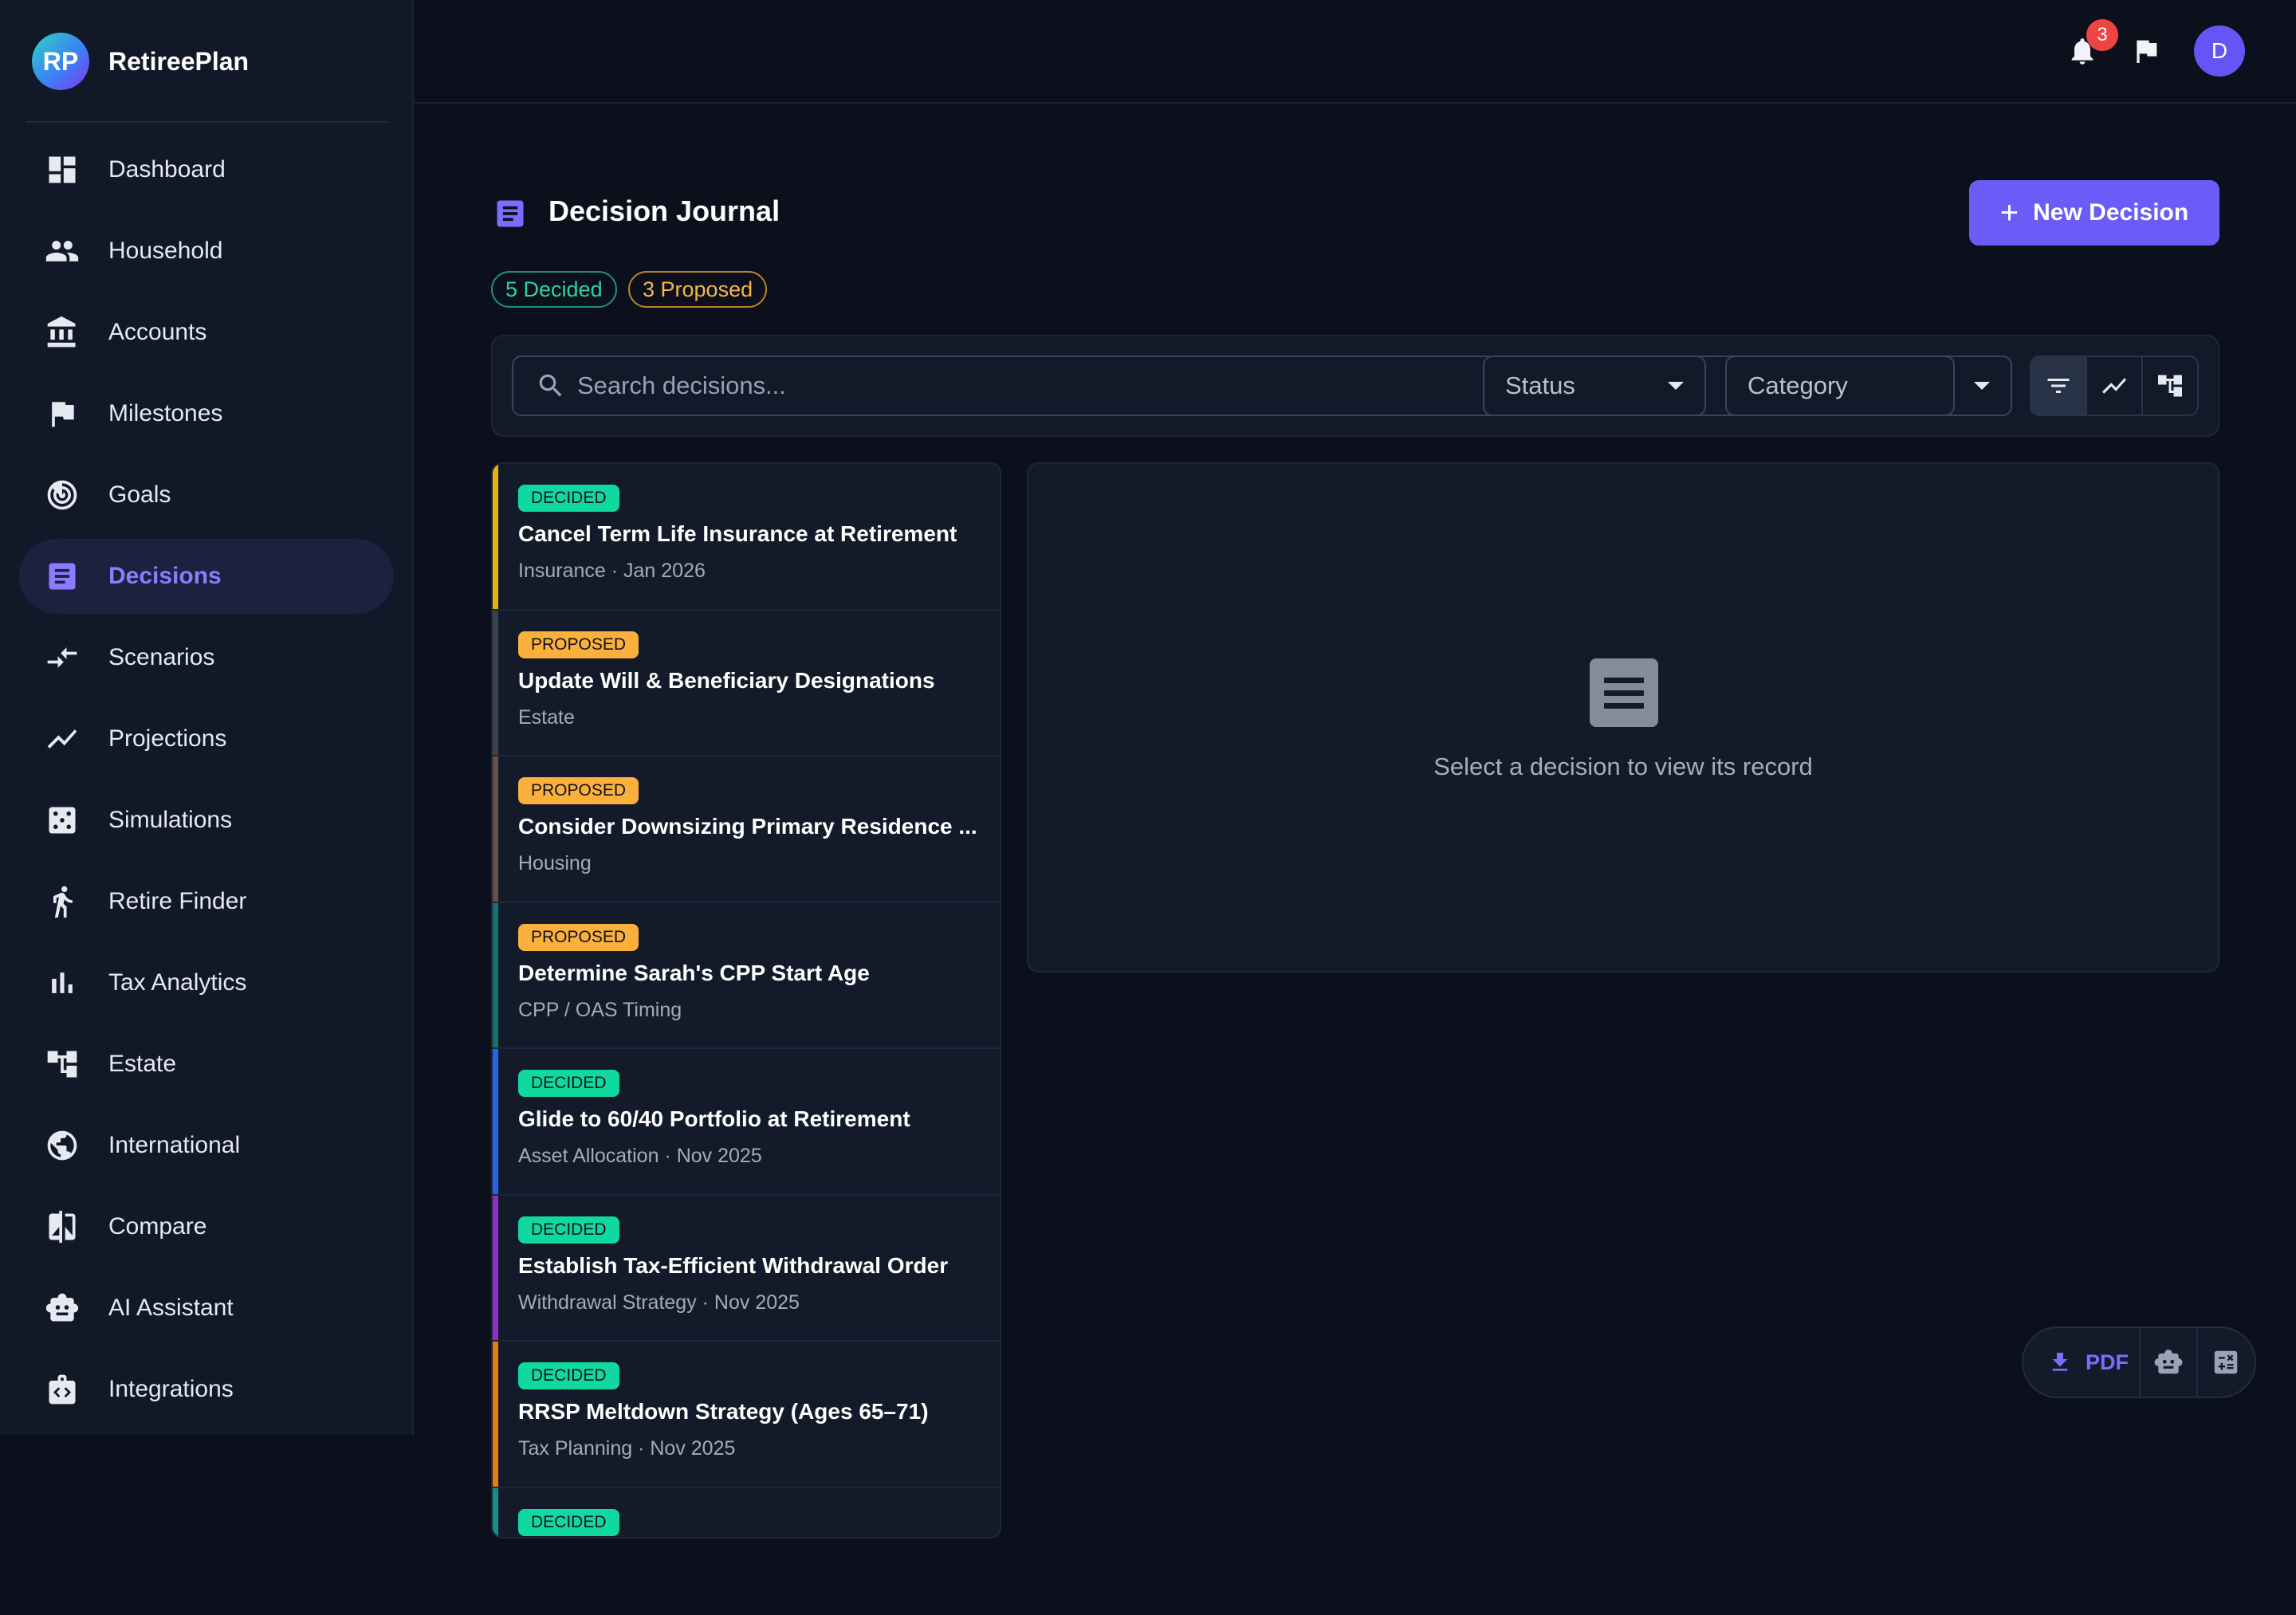  What do you see at coordinates (206, 1145) in the screenshot?
I see `sidebar-item-international: International` at bounding box center [206, 1145].